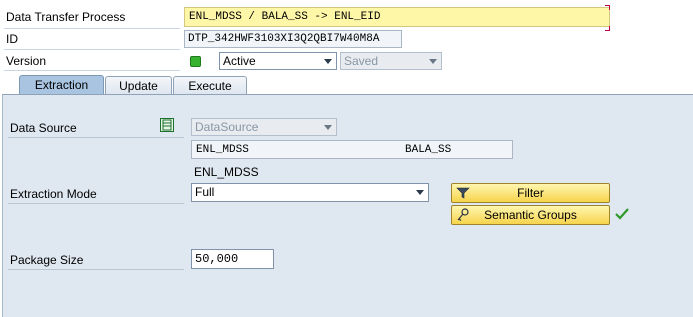 The width and height of the screenshot is (693, 317). I want to click on data-source-label: Data Source, so click(43, 128).